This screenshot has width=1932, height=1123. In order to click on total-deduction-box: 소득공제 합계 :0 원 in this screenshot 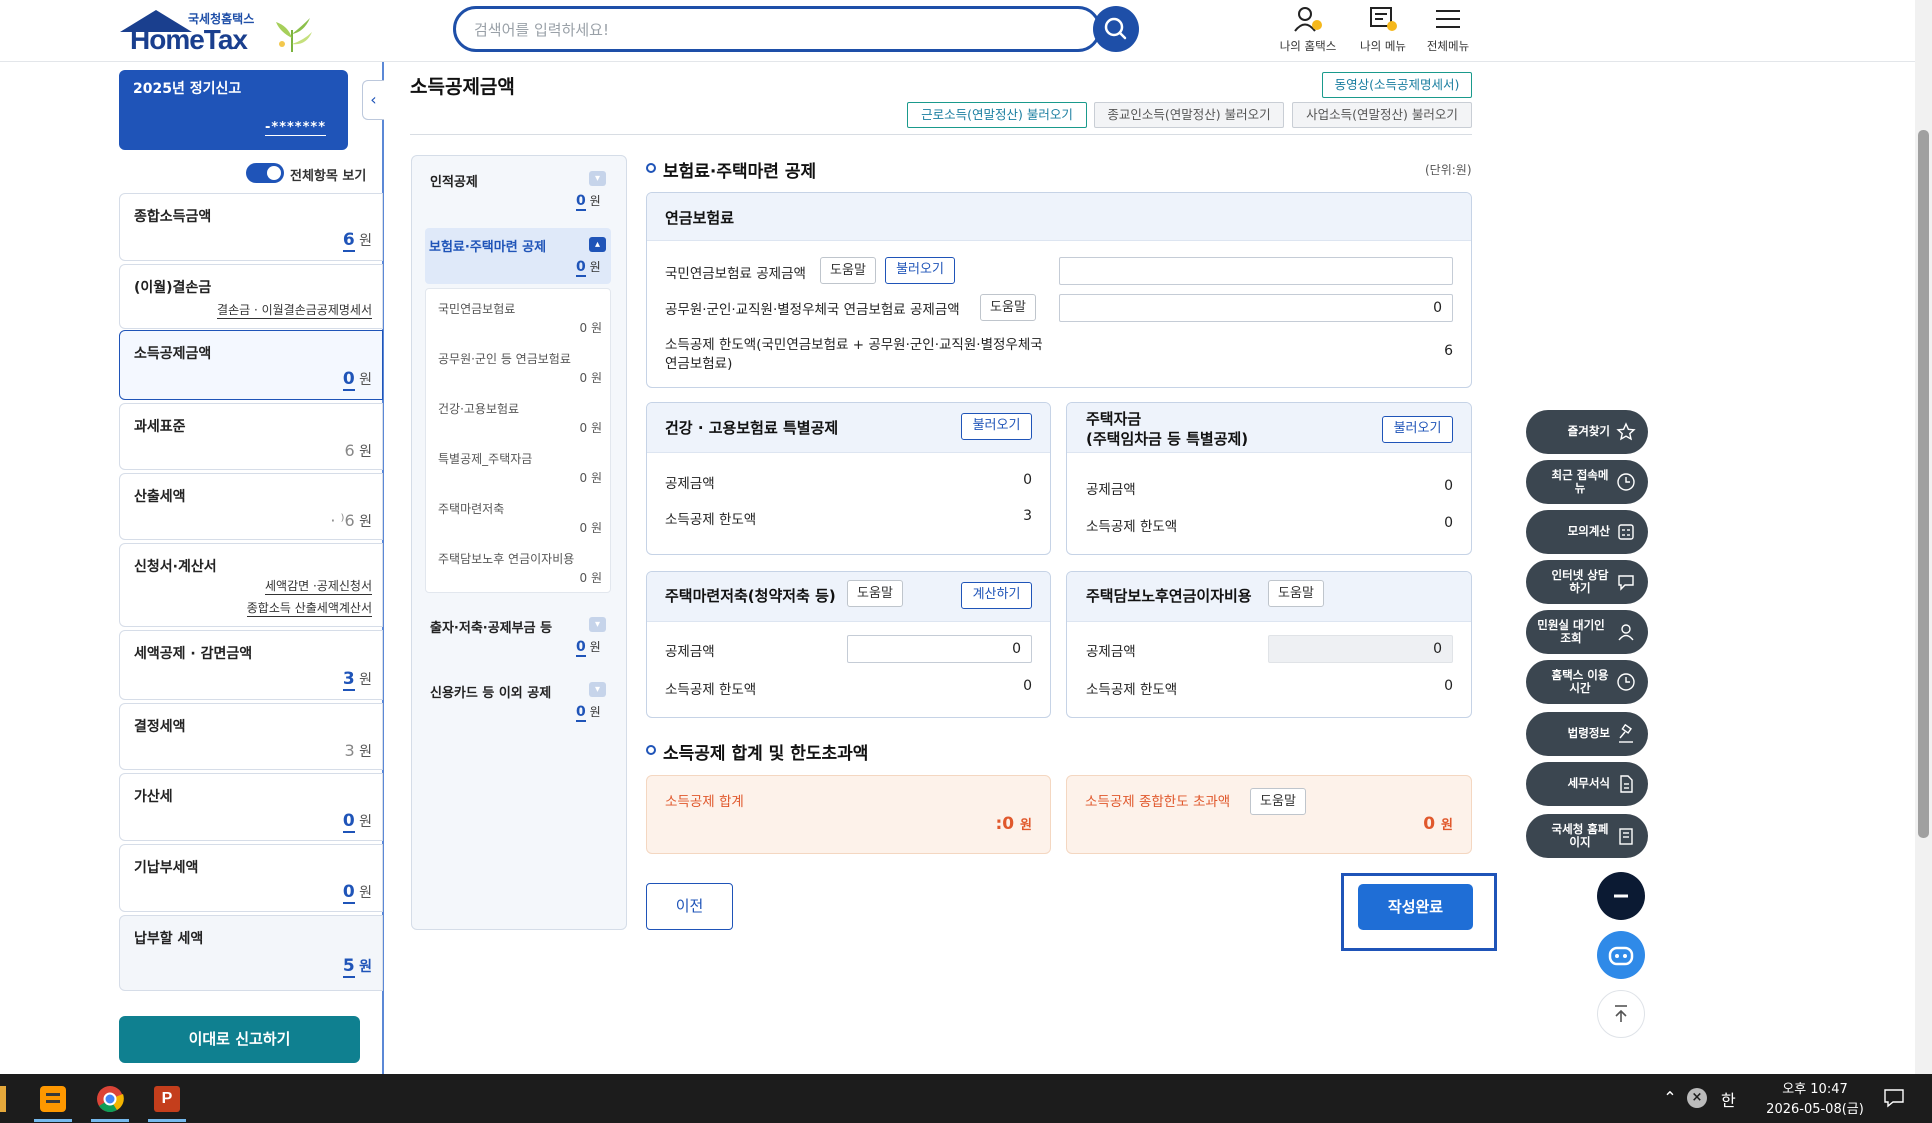, I will do `click(848, 814)`.